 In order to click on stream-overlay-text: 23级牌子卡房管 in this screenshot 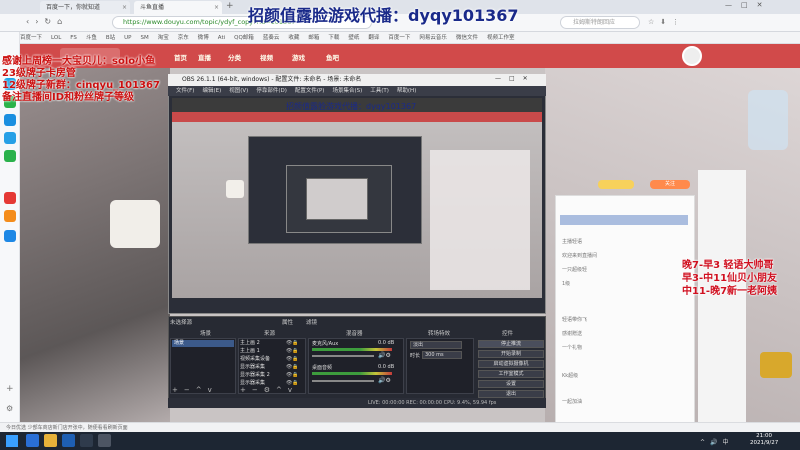, I will do `click(39, 73)`.